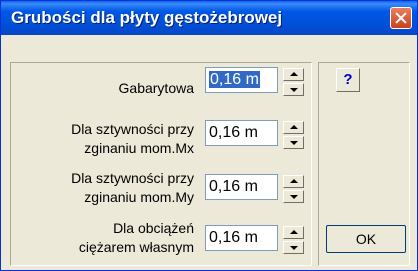 Image resolution: width=418 pixels, height=271 pixels. What do you see at coordinates (139, 197) in the screenshot?
I see `label-line: zginaniu mom.My` at bounding box center [139, 197].